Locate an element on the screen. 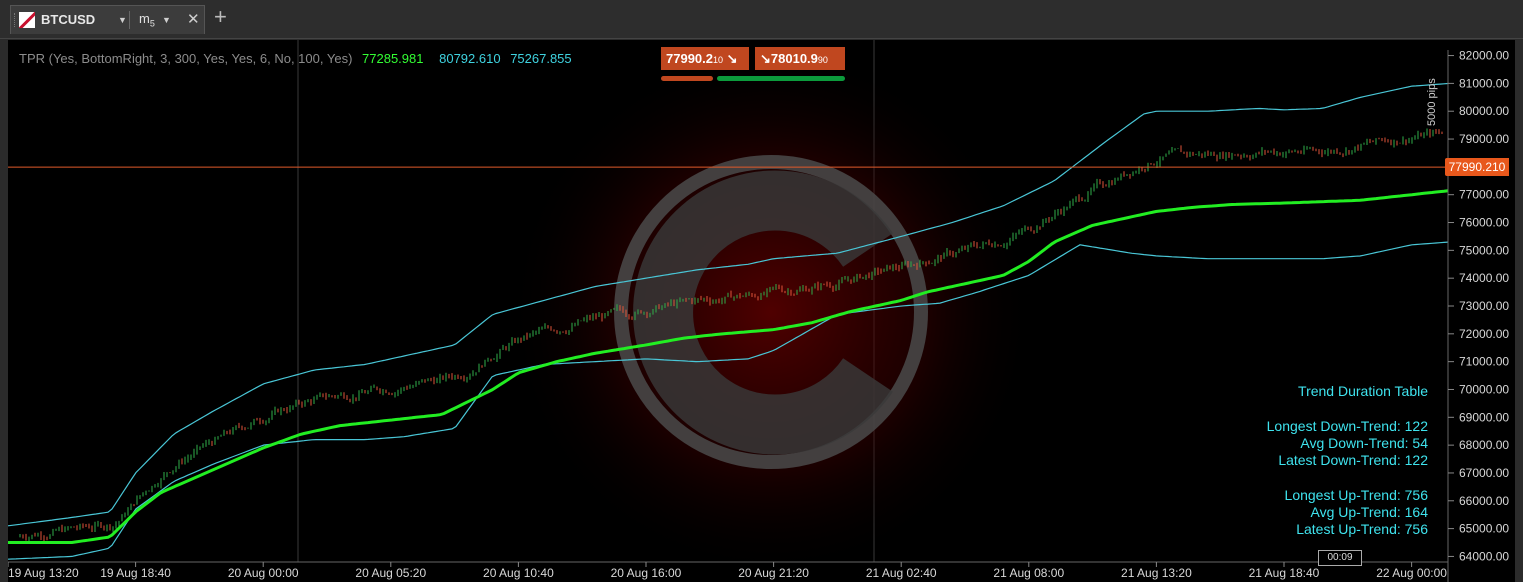  currency-flag-icon is located at coordinates (27, 20).